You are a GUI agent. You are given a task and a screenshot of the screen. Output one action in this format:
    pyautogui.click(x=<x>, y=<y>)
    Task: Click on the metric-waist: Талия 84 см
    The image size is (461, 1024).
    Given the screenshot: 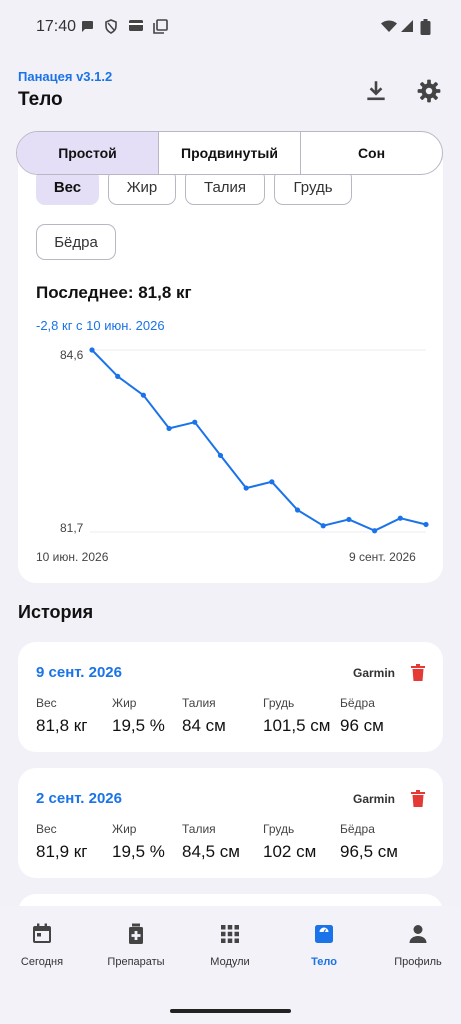 What is the action you would take?
    pyautogui.click(x=204, y=716)
    